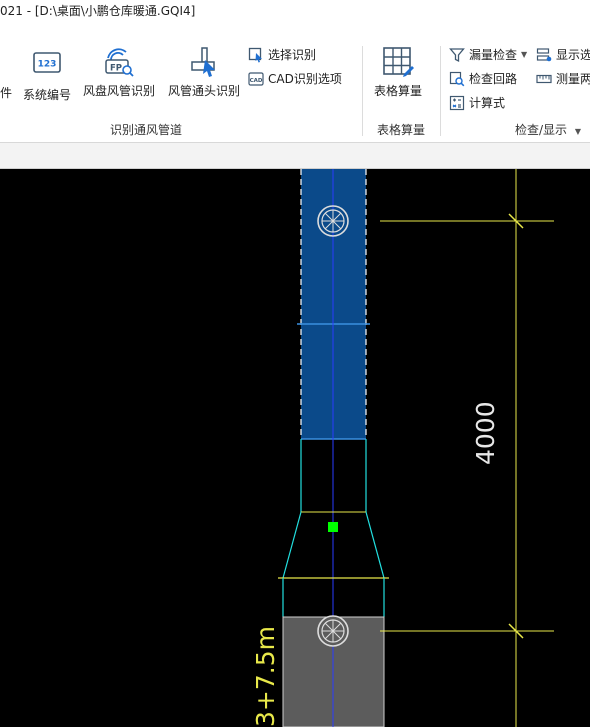  I want to click on duct-fitting-identify-label: 风管通头识别, so click(203, 91).